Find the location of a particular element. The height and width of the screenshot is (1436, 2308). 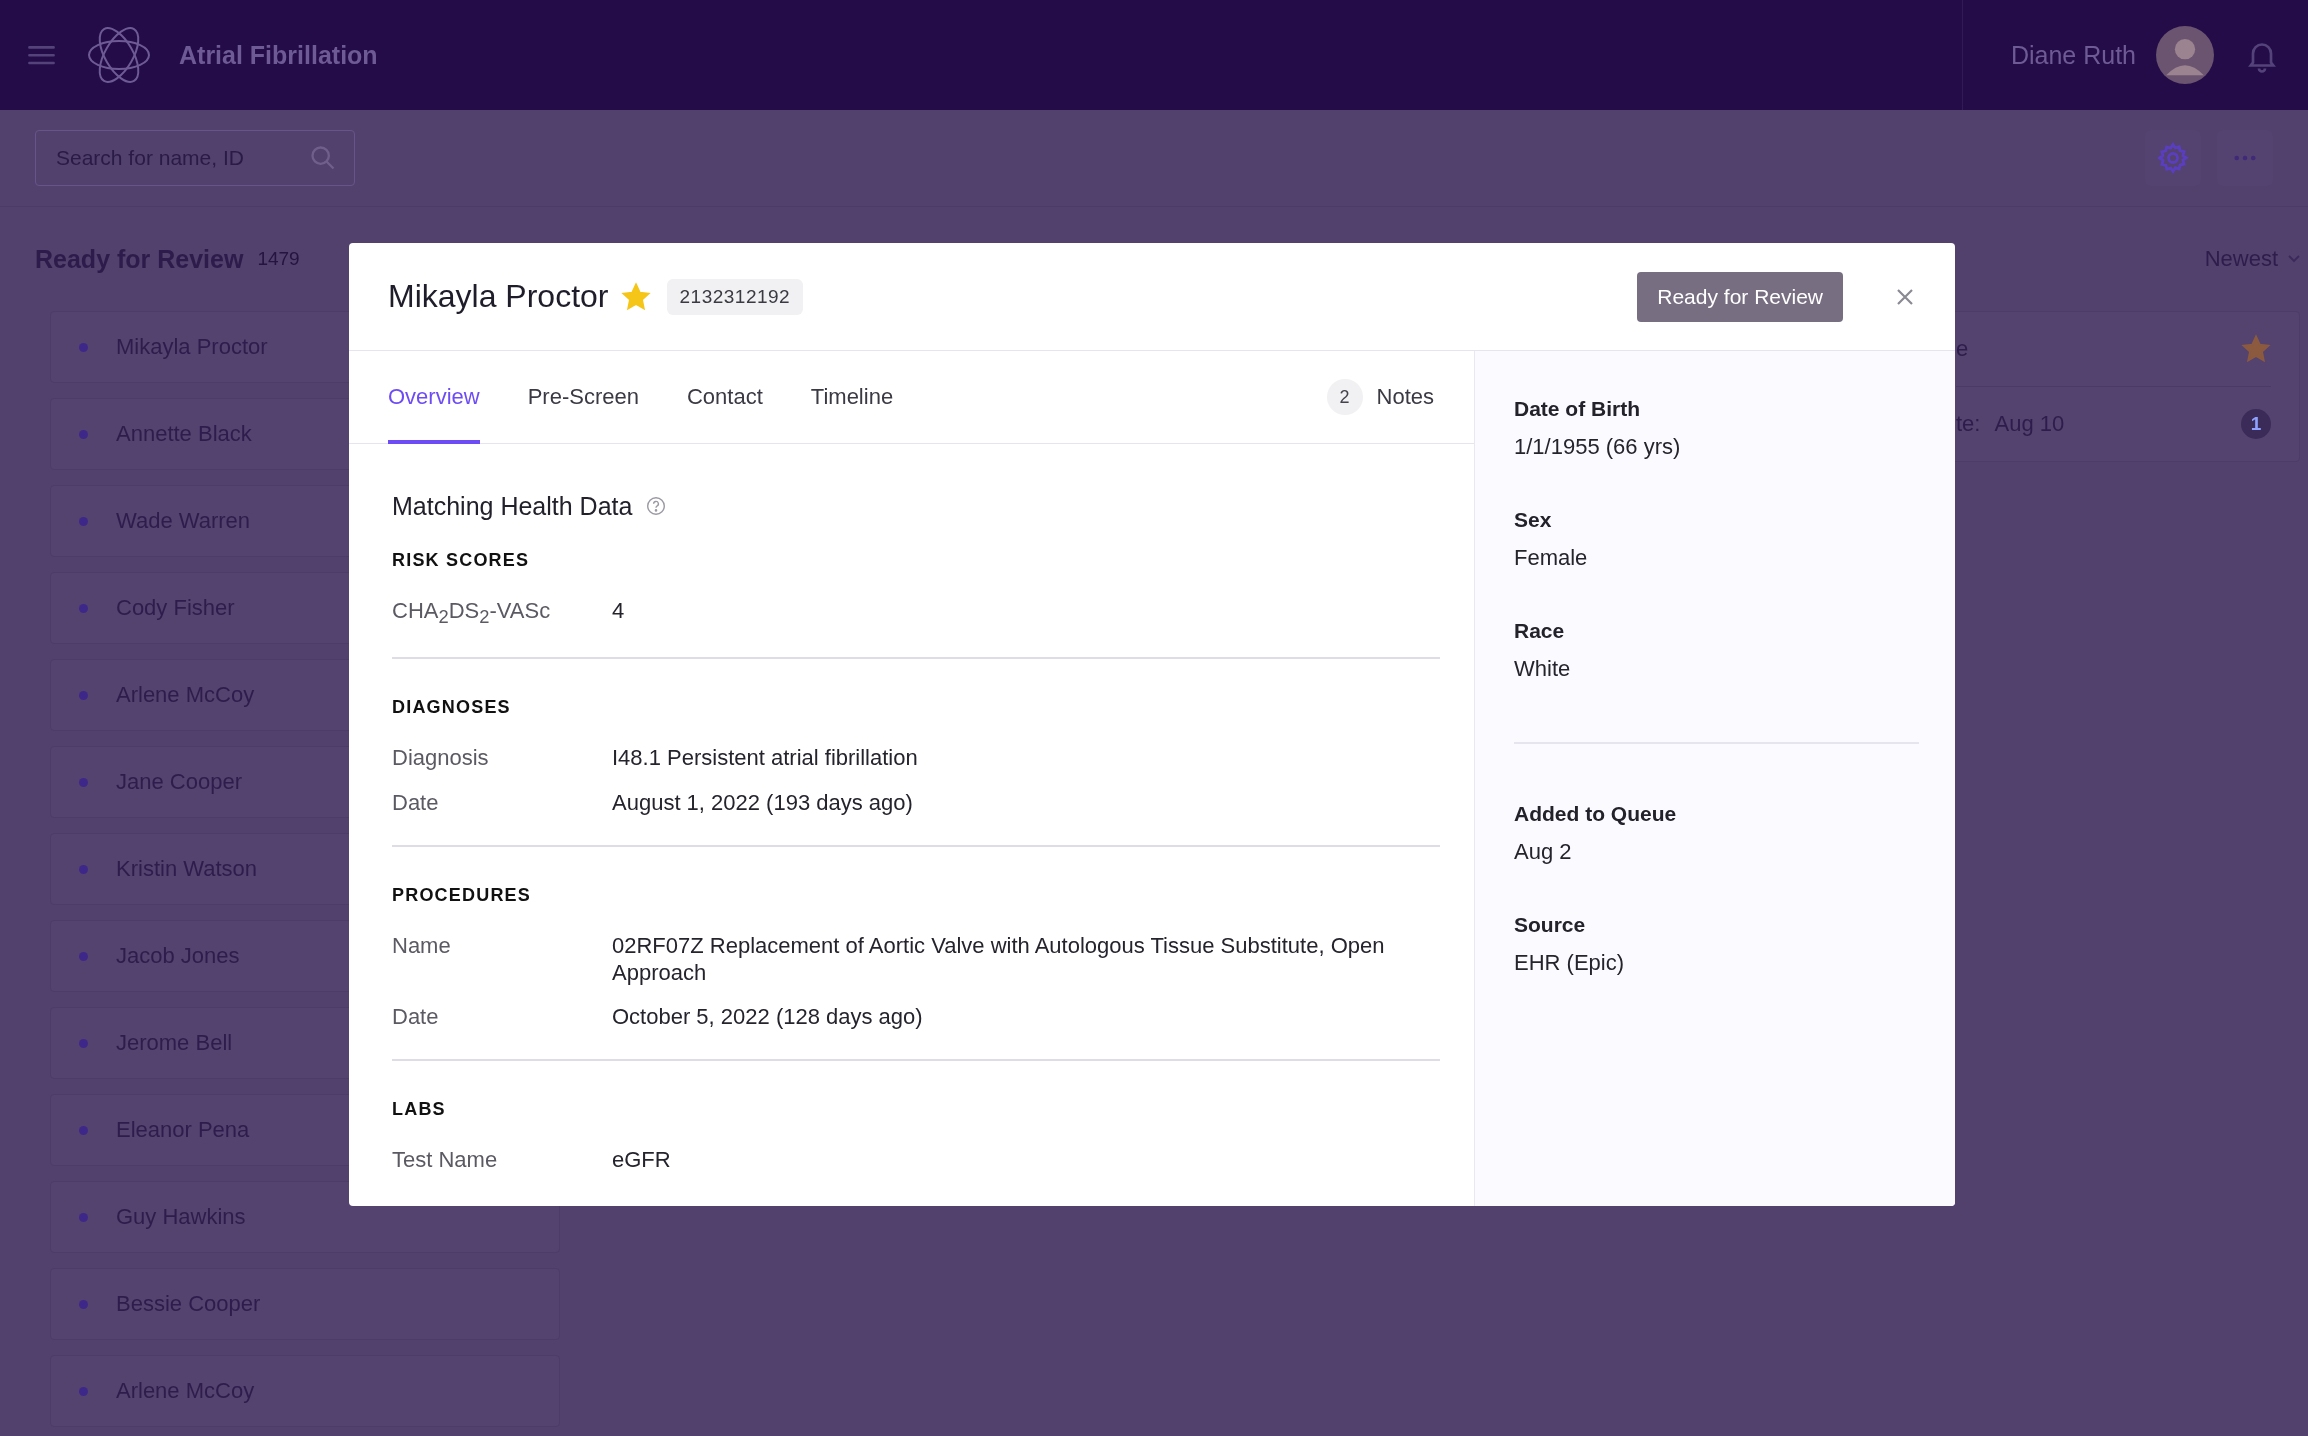

menu-icon is located at coordinates (41, 55).